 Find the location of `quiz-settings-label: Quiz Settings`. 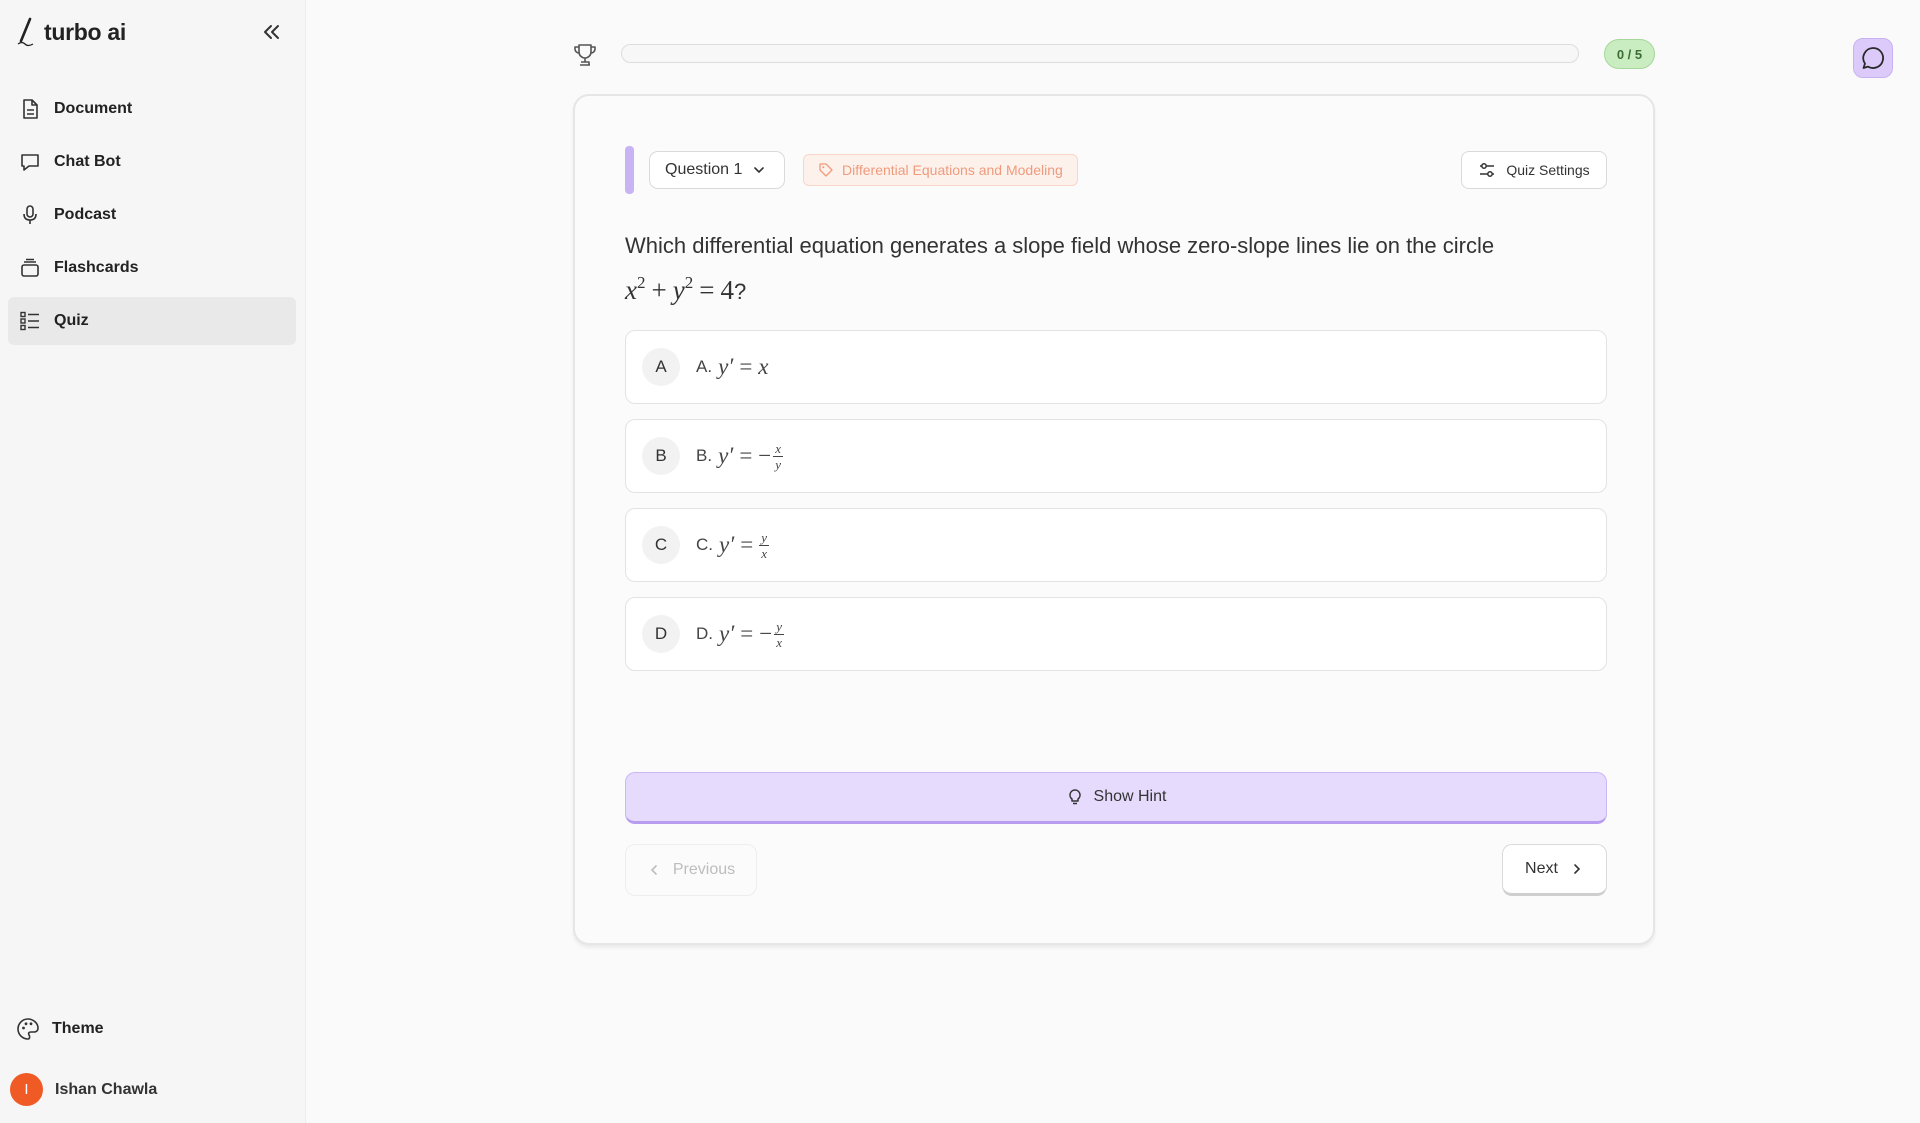

quiz-settings-label: Quiz Settings is located at coordinates (1548, 170).